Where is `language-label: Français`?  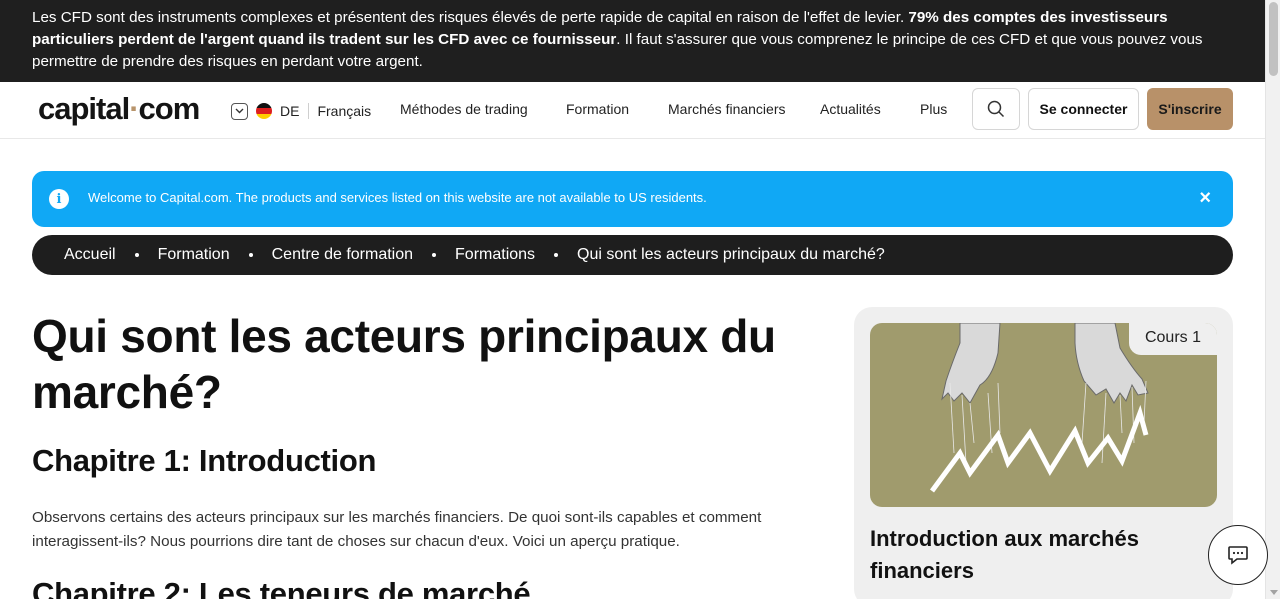
language-label: Français is located at coordinates (344, 111).